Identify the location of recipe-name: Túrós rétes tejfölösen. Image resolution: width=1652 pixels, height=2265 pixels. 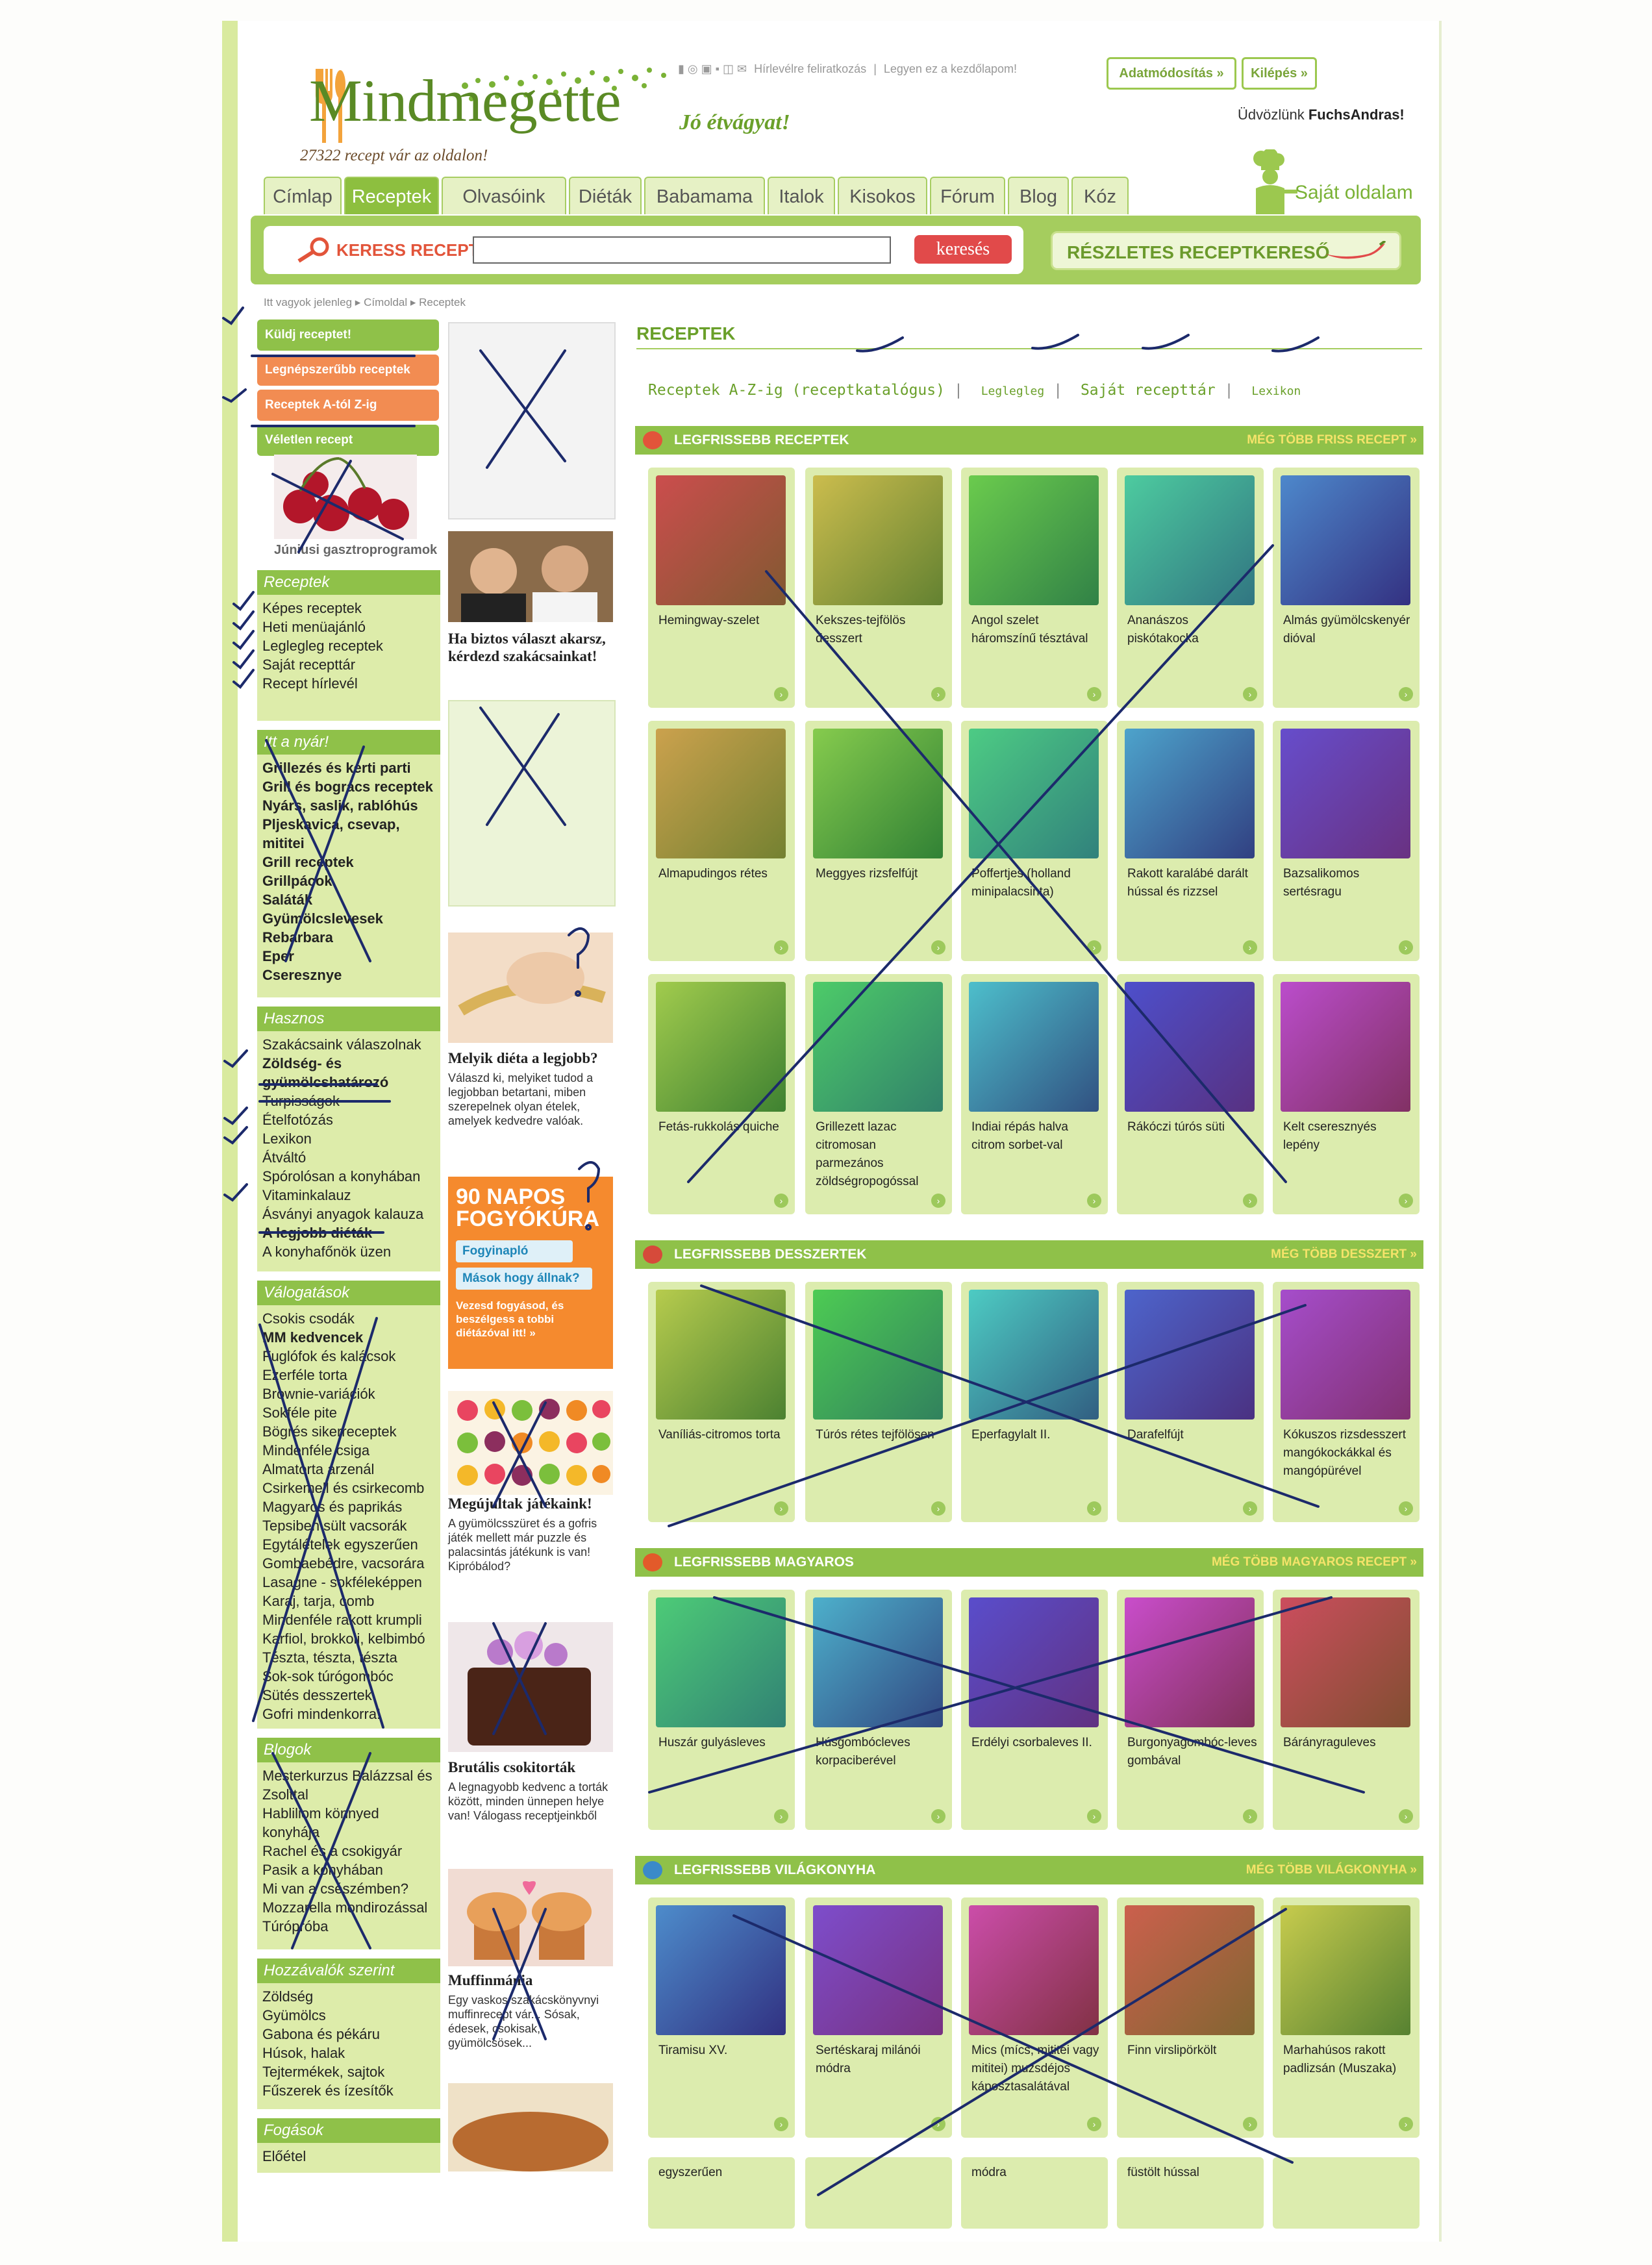
(881, 1435).